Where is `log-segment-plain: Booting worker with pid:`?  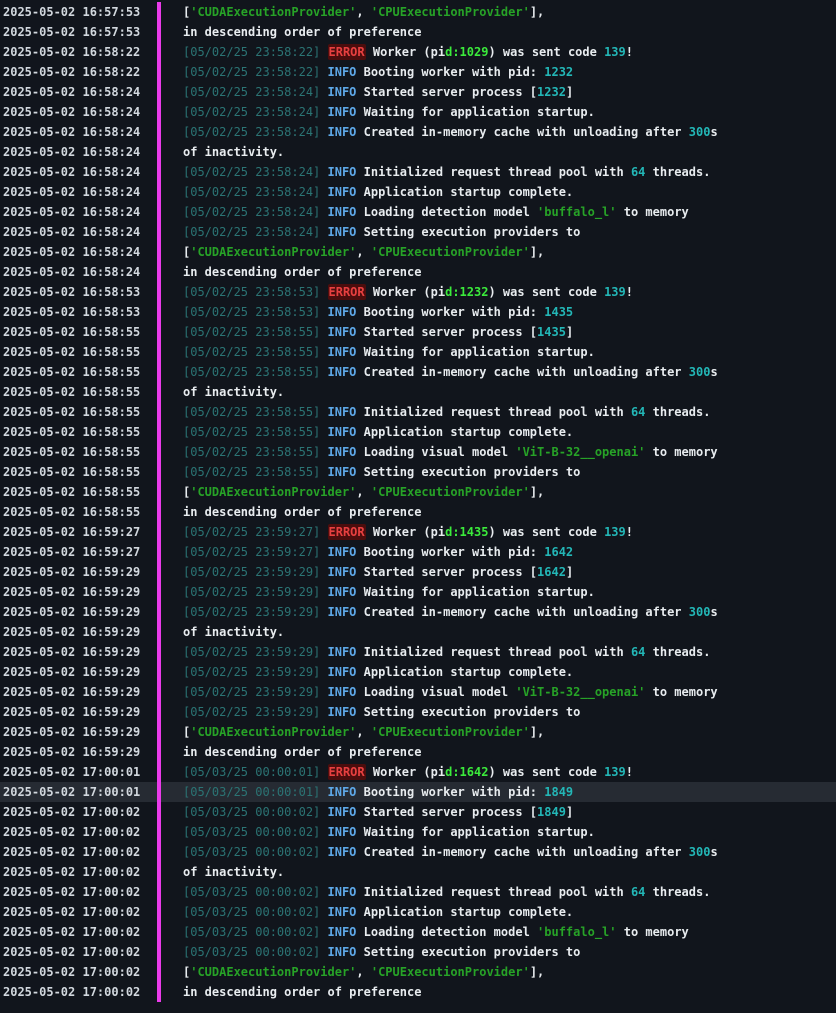 log-segment-plain: Booting worker with pid: is located at coordinates (450, 72).